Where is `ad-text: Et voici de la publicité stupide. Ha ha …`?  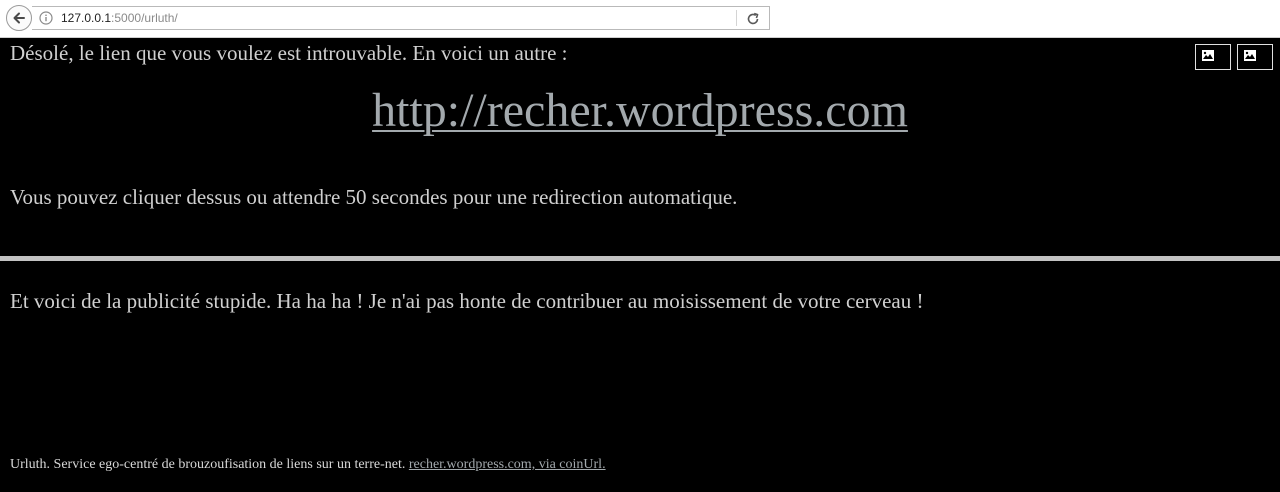 ad-text: Et voici de la publicité stupide. Ha ha … is located at coordinates (467, 301).